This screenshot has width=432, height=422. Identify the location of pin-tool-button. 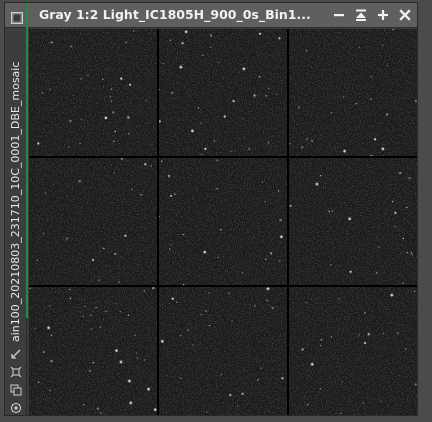
(16, 353).